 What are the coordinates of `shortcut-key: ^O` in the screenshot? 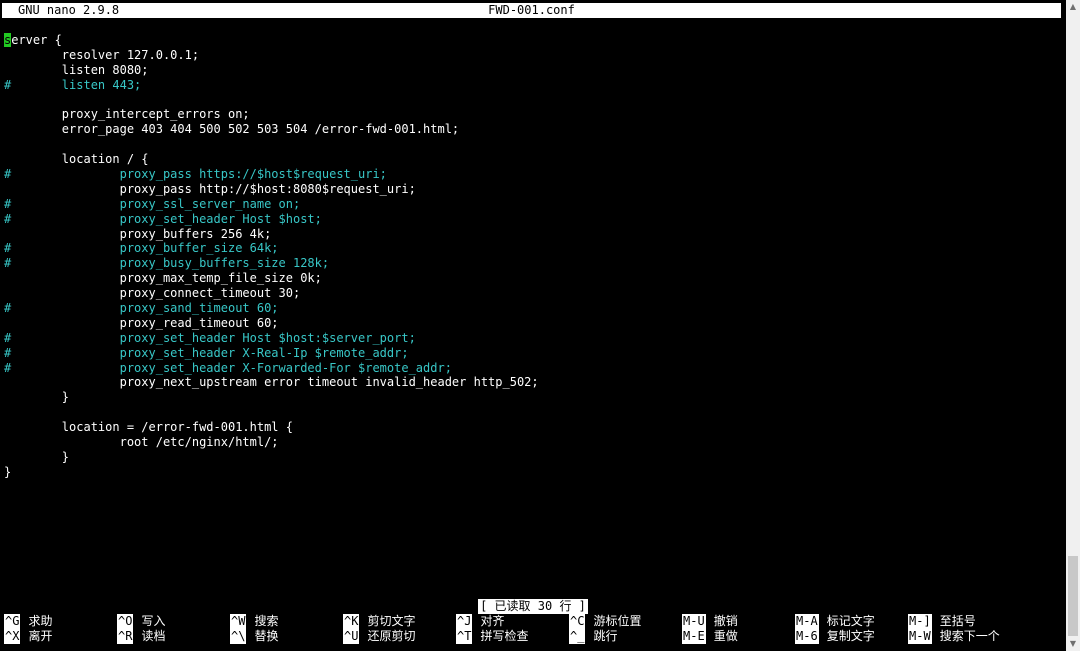 It's located at (125, 621).